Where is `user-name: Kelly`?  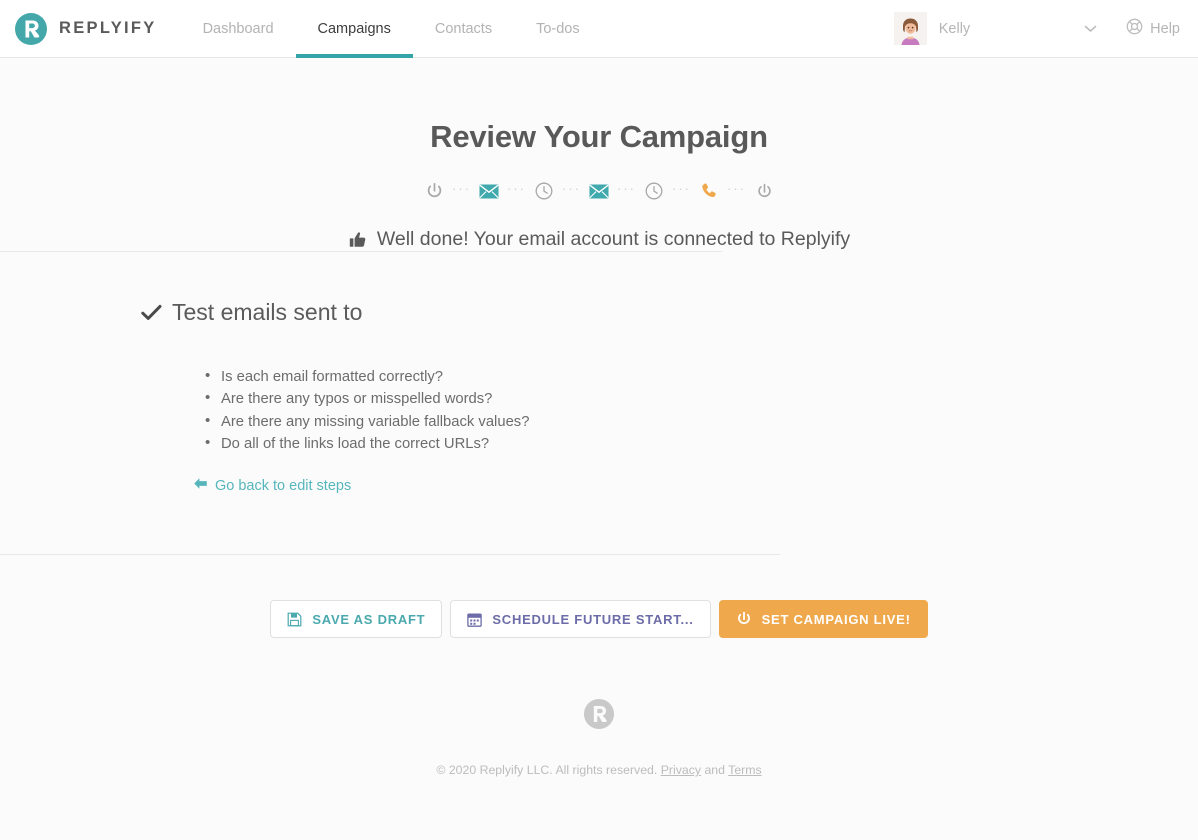 user-name: Kelly is located at coordinates (954, 28).